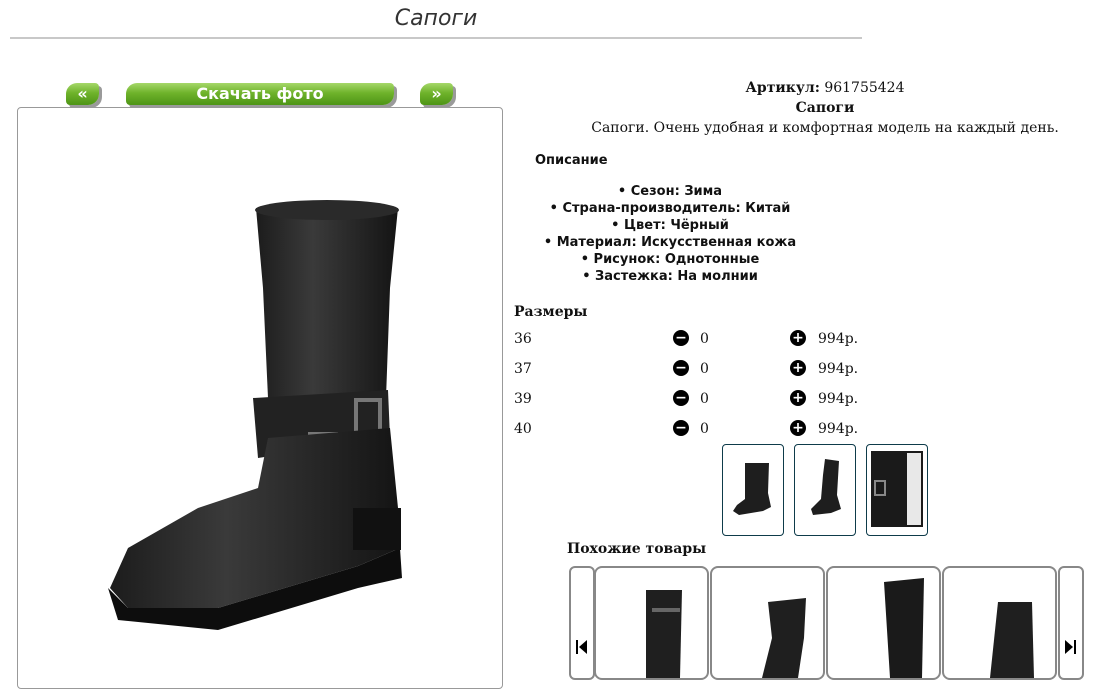  Describe the element at coordinates (825, 108) in the screenshot. I see `product-name: Сапоги` at that location.